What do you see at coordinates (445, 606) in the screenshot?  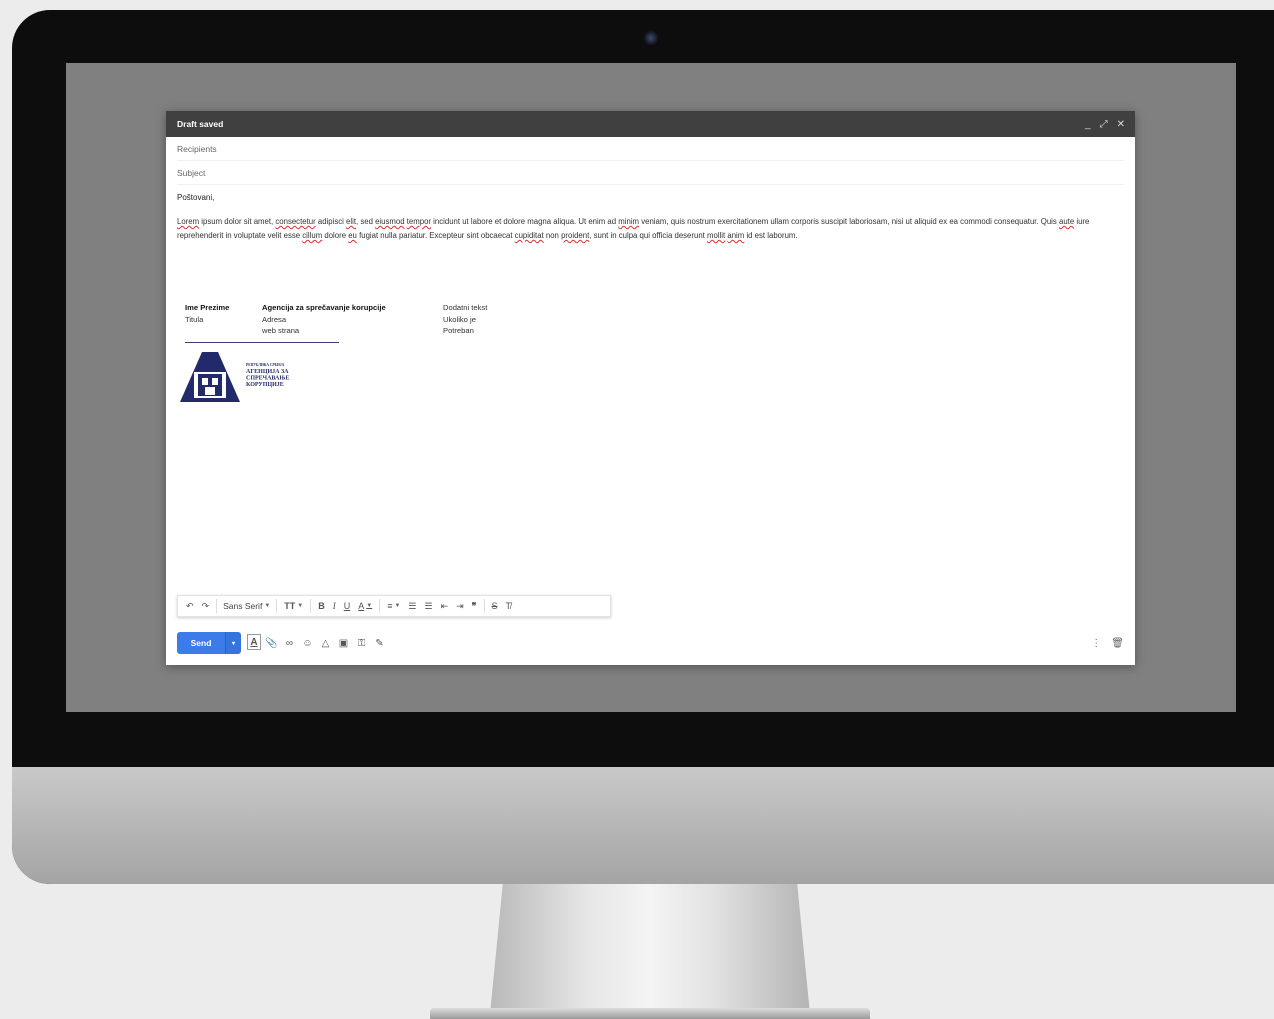 I see `indent-less-icon: ⇤` at bounding box center [445, 606].